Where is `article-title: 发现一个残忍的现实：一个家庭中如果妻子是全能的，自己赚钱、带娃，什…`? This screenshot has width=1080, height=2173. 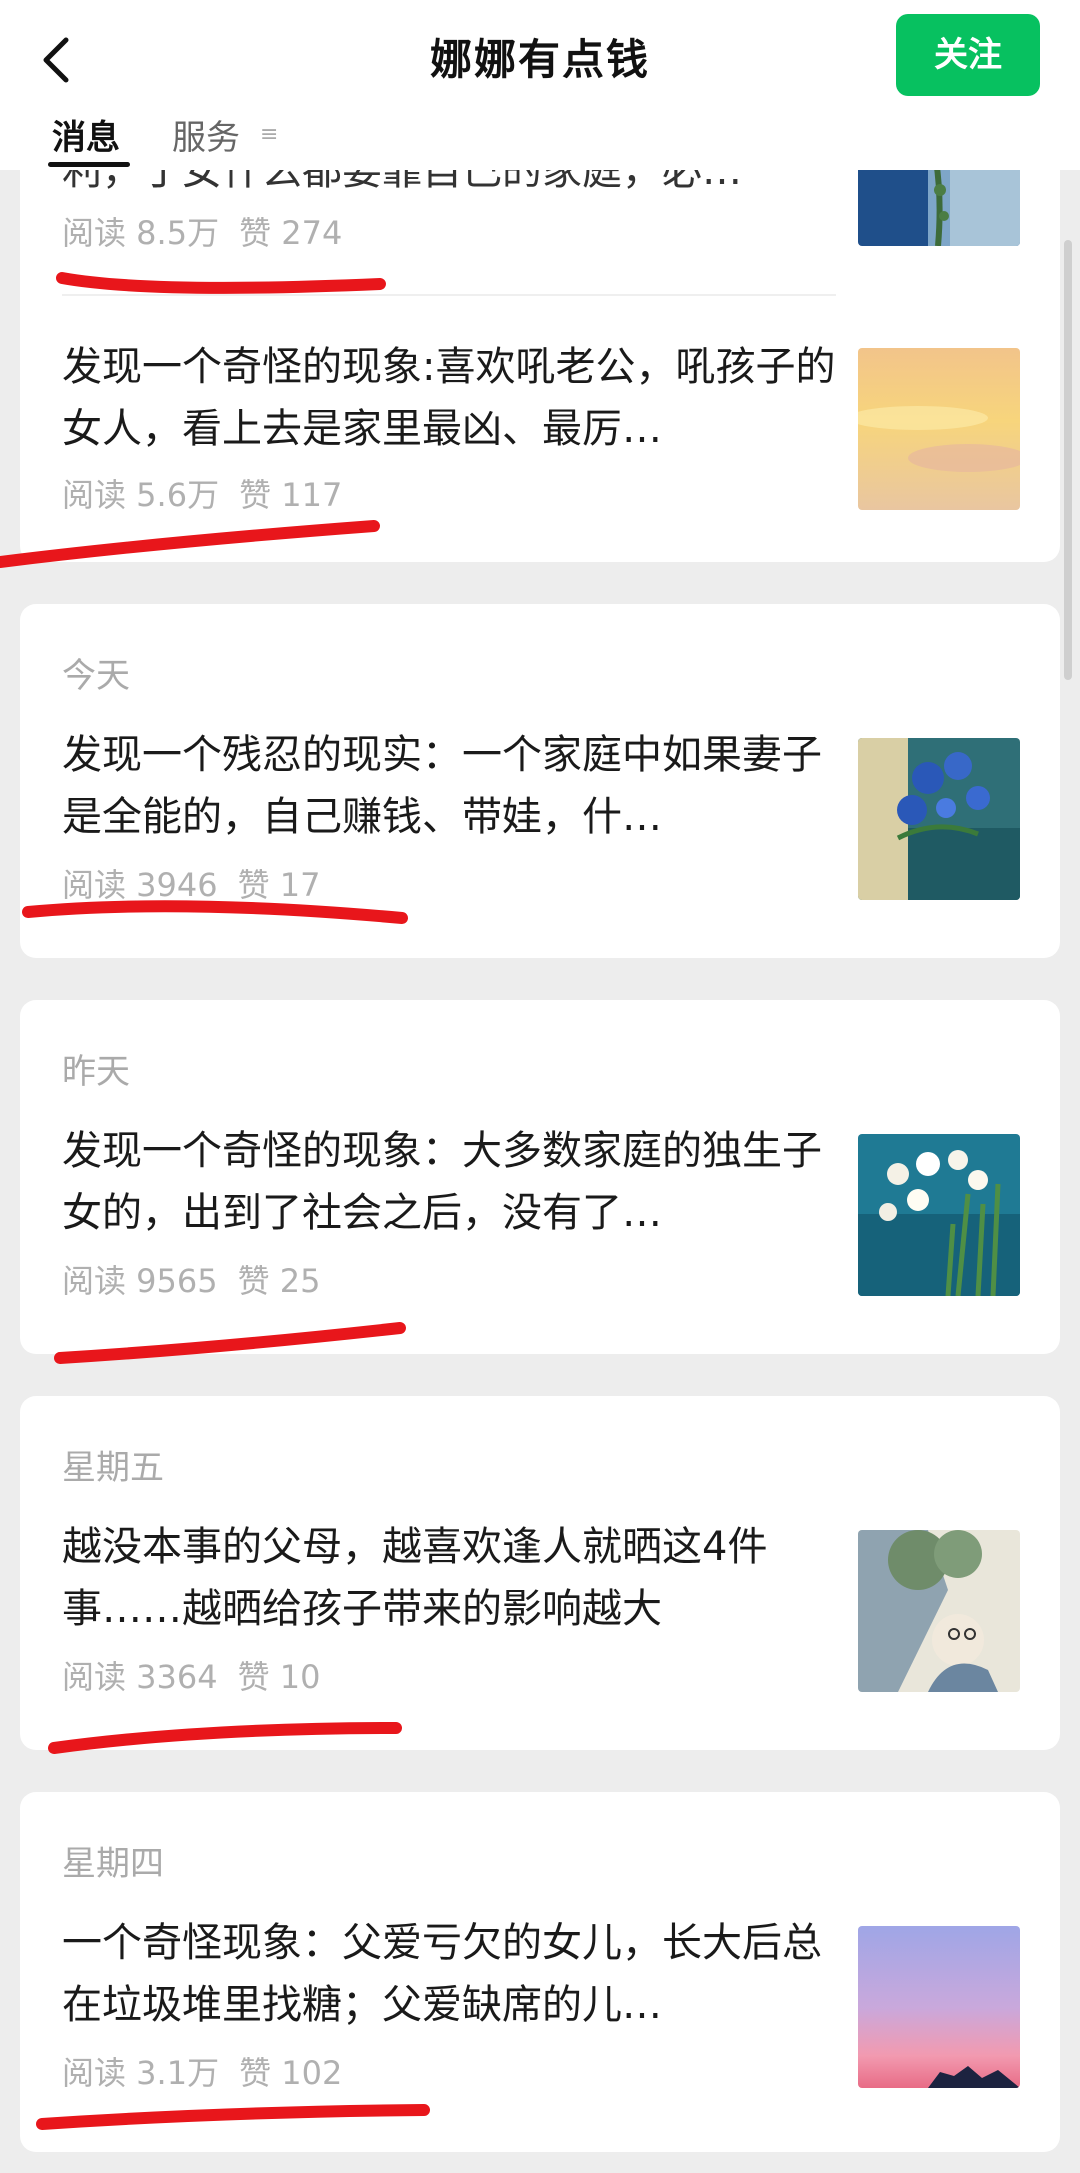
article-title: 发现一个残忍的现实：一个家庭中如果妻子是全能的，自己赚钱、带娃，什… is located at coordinates (452, 786).